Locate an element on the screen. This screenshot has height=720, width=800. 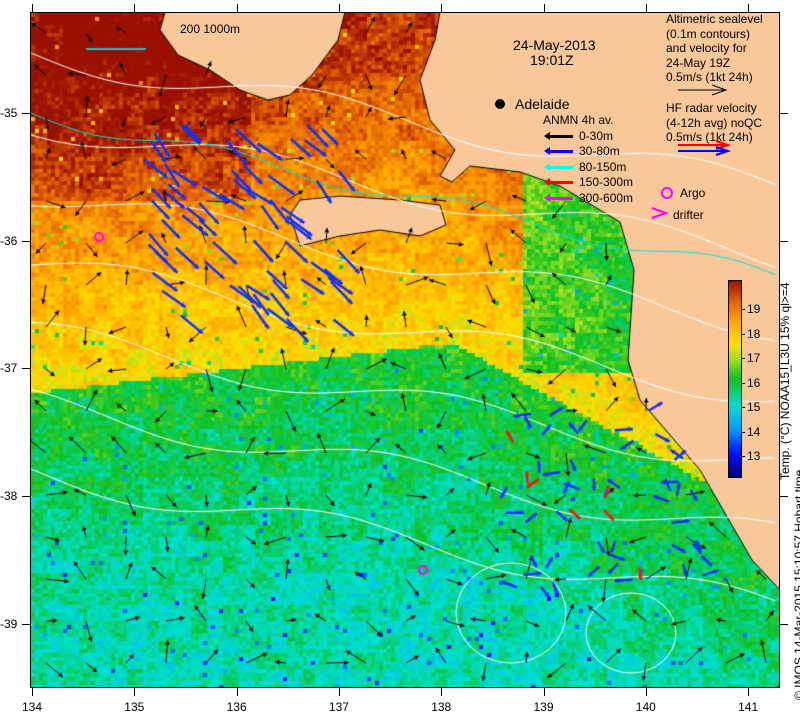
legend-line: 0.5m/s (1kt 24h) is located at coordinates (709, 77).